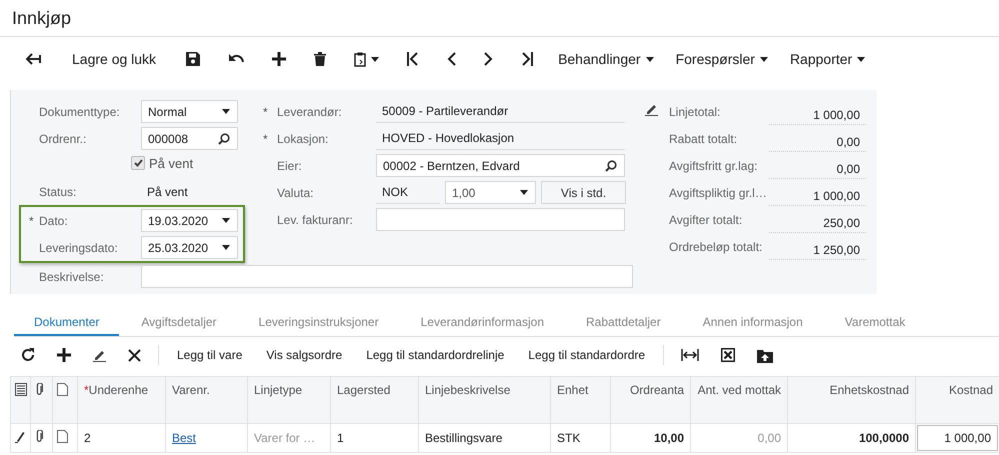  Describe the element at coordinates (482, 323) in the screenshot. I see `tab: Leverandørinformasjon` at that location.